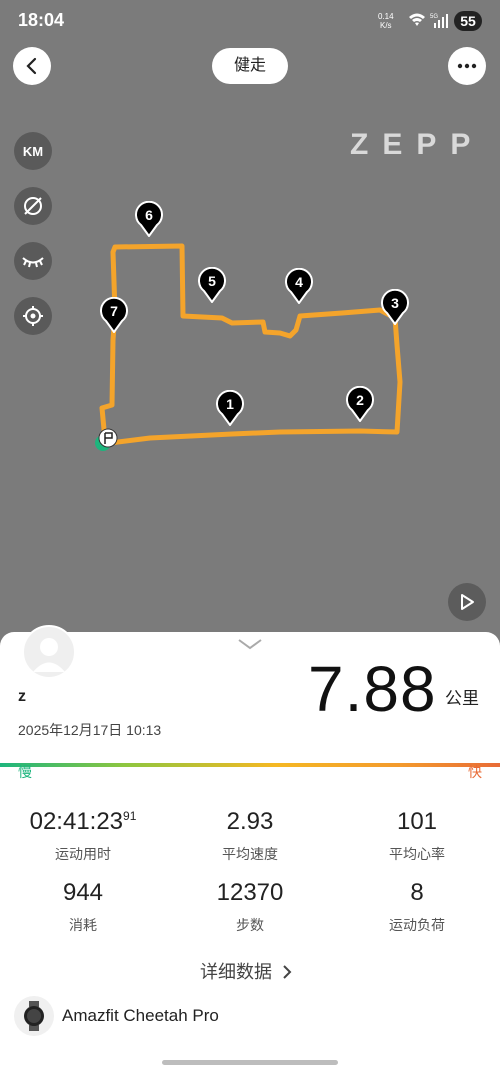 This screenshot has width=500, height=1072. I want to click on play-icon, so click(467, 602).